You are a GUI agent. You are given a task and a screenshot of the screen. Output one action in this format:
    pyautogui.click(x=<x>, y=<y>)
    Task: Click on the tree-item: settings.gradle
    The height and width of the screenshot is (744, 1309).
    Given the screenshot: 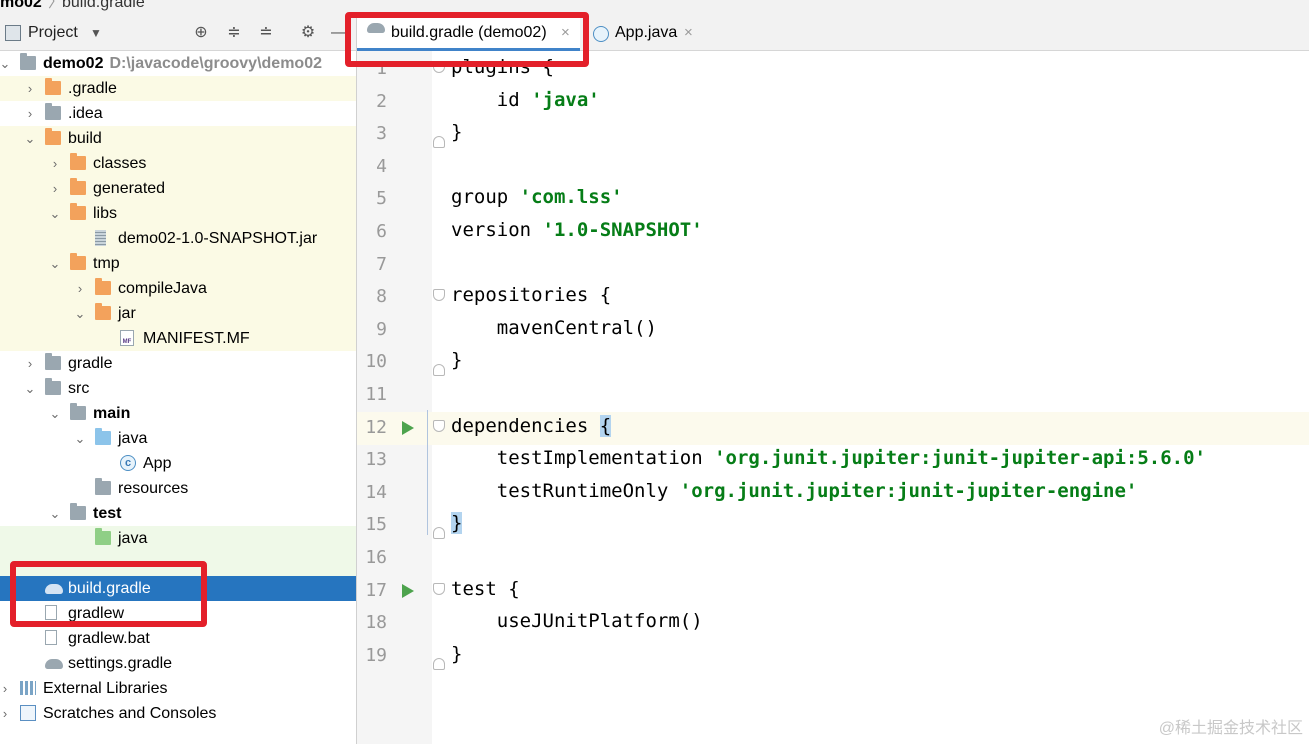 What is the action you would take?
    pyautogui.click(x=178, y=663)
    